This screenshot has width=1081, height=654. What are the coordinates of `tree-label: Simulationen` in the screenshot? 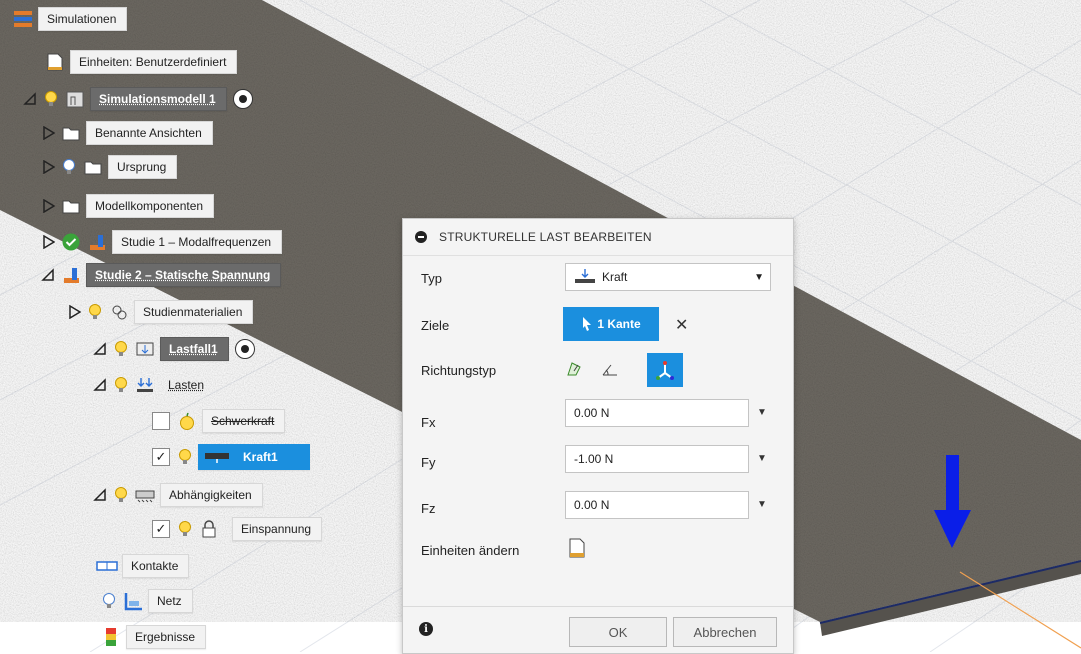 It's located at (83, 18).